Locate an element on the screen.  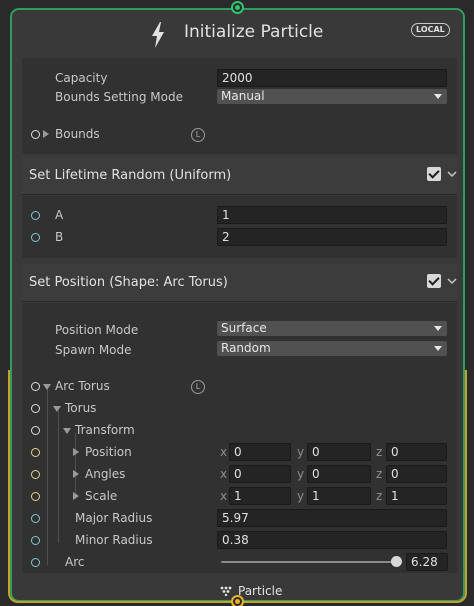
position-block-title: Set Position (Shape: Arc Torus) is located at coordinates (128, 282).